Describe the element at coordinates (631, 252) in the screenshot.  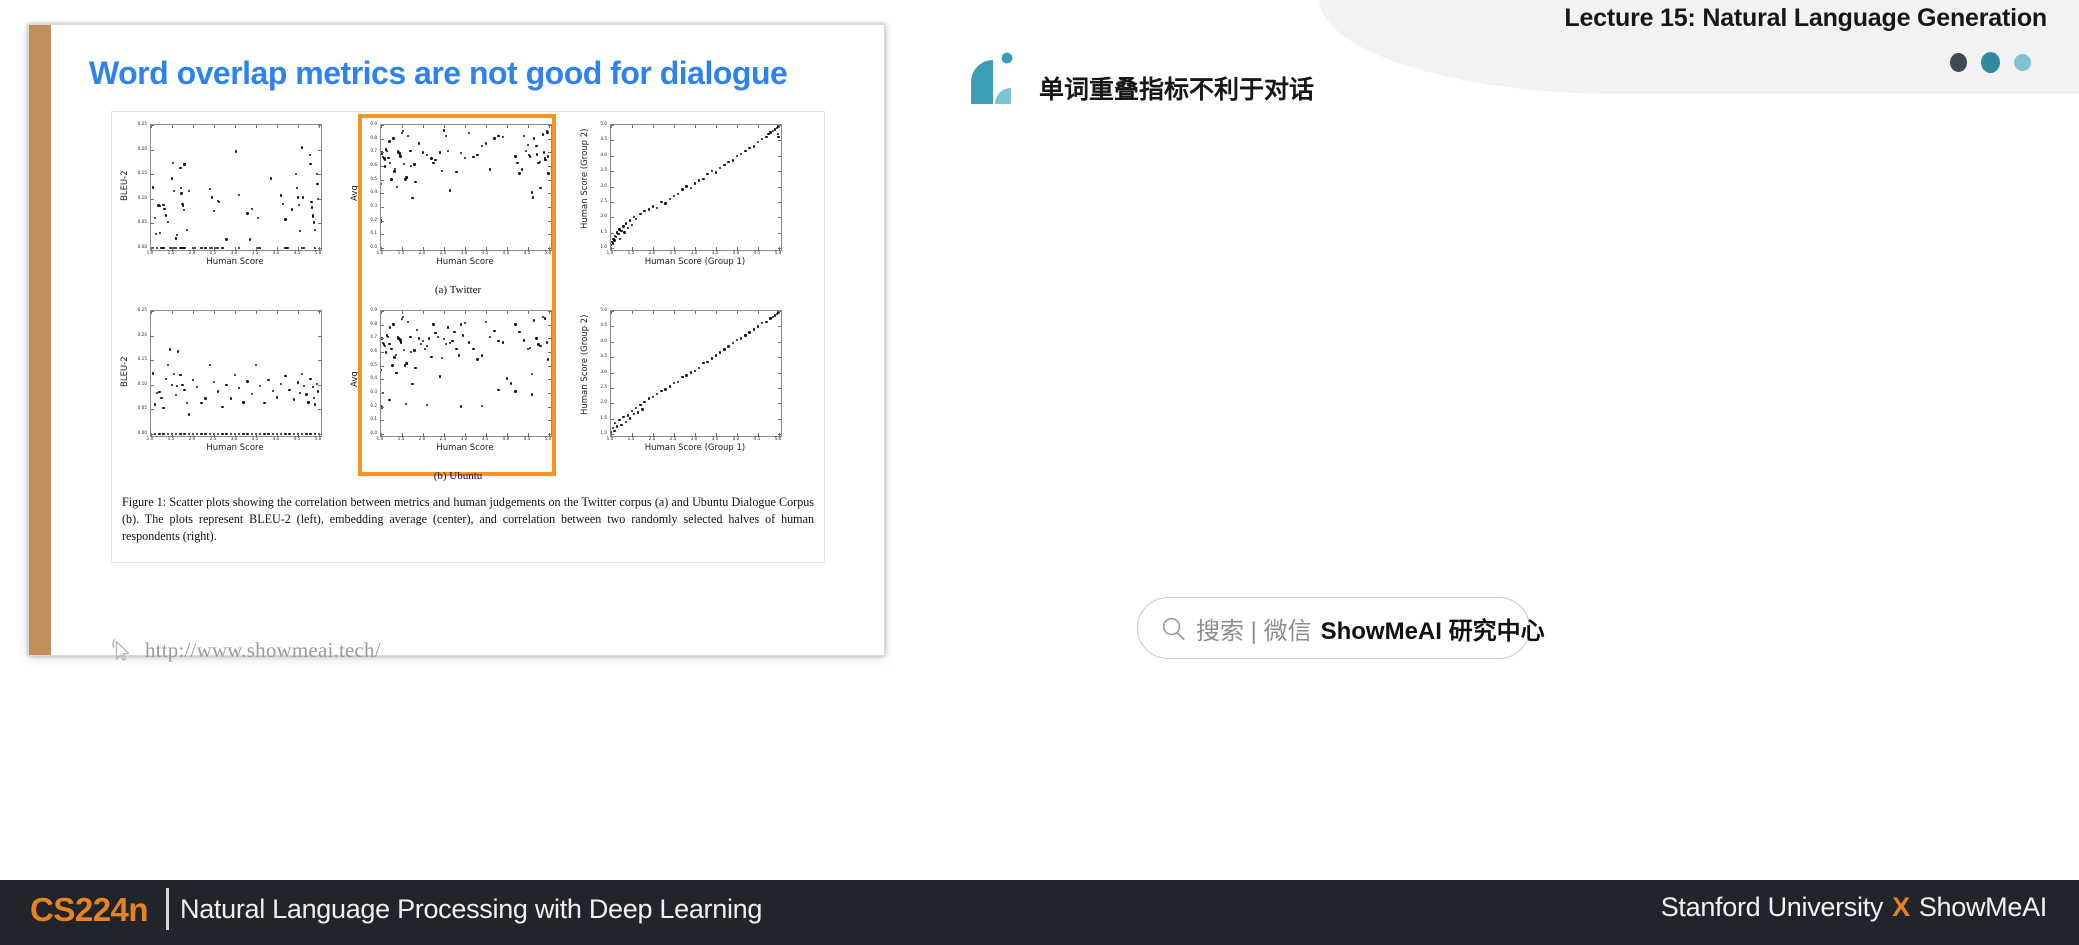
I see `x-tick-label: 1.5` at that location.